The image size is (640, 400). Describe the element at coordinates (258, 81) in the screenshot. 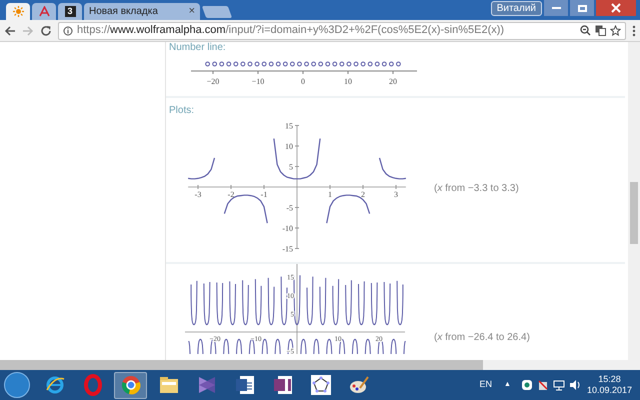

I see `tick-label: −10` at that location.